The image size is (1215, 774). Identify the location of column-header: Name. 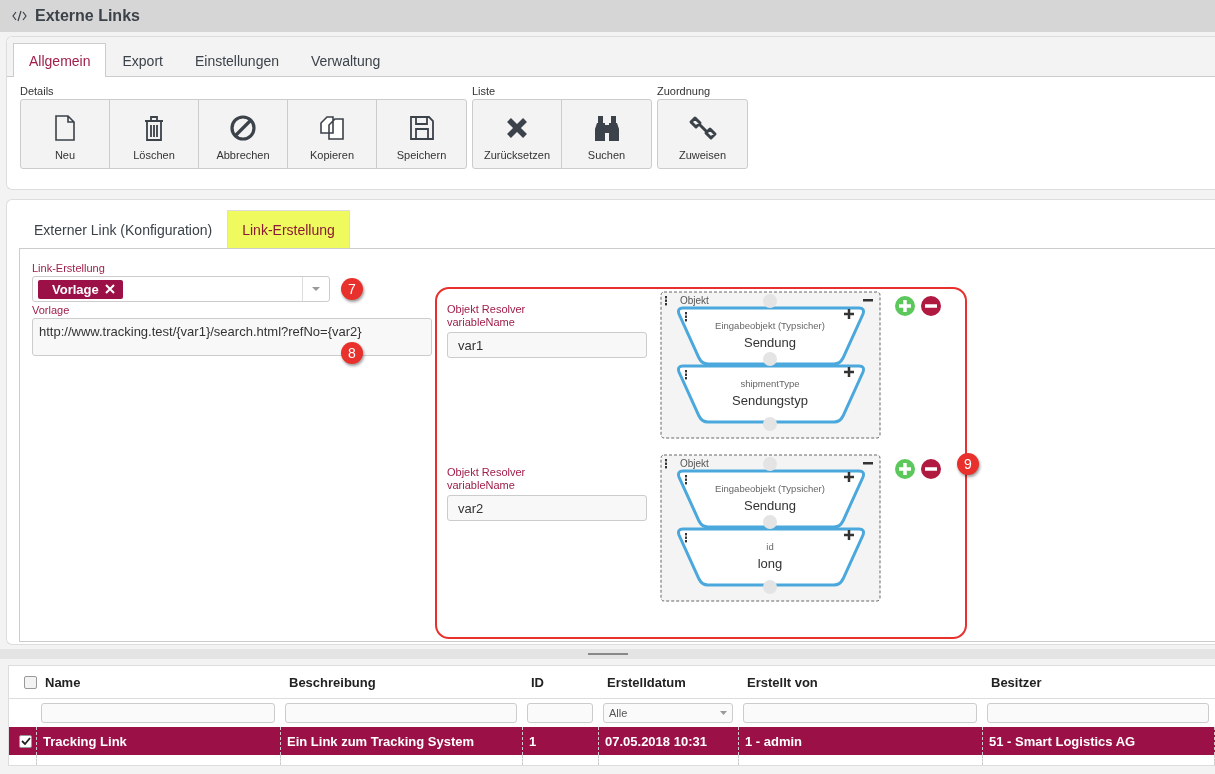
(159, 682).